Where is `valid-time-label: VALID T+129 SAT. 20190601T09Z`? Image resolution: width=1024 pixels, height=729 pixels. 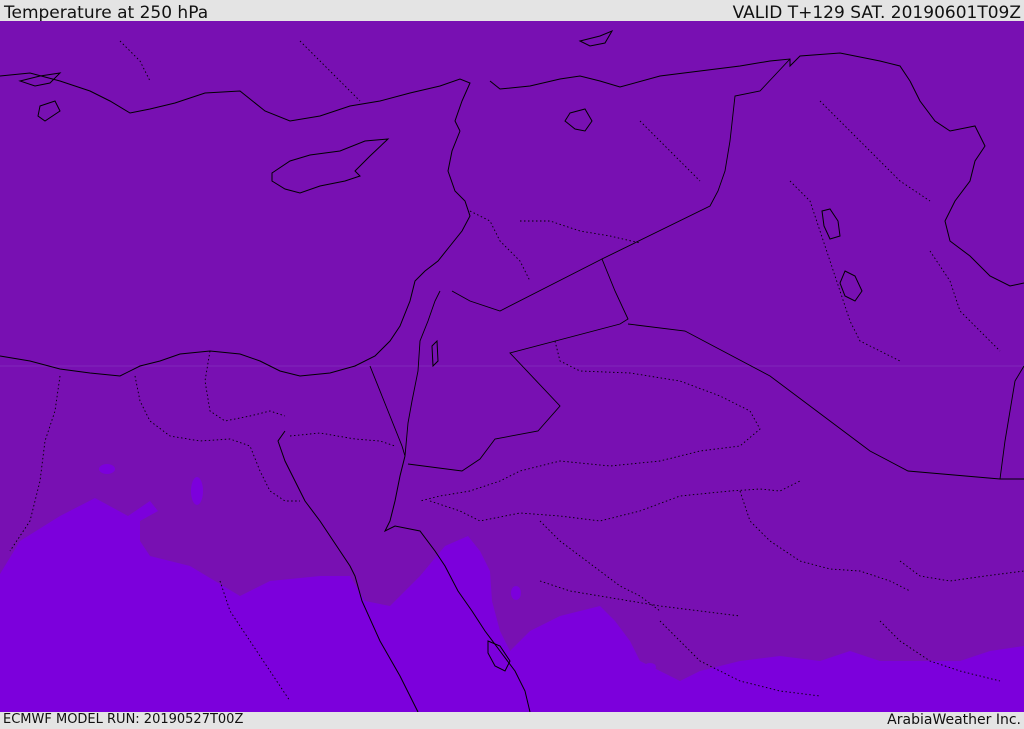
valid-time-label: VALID T+129 SAT. 20190601T09Z is located at coordinates (876, 13).